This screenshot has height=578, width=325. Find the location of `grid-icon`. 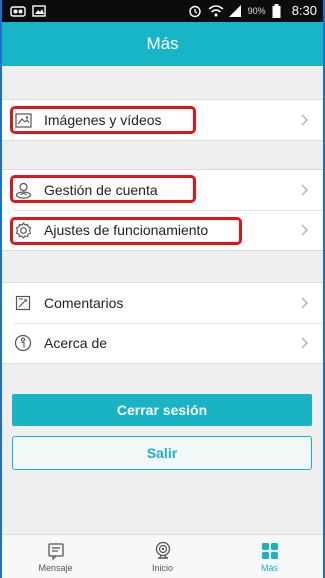

grid-icon is located at coordinates (270, 551).